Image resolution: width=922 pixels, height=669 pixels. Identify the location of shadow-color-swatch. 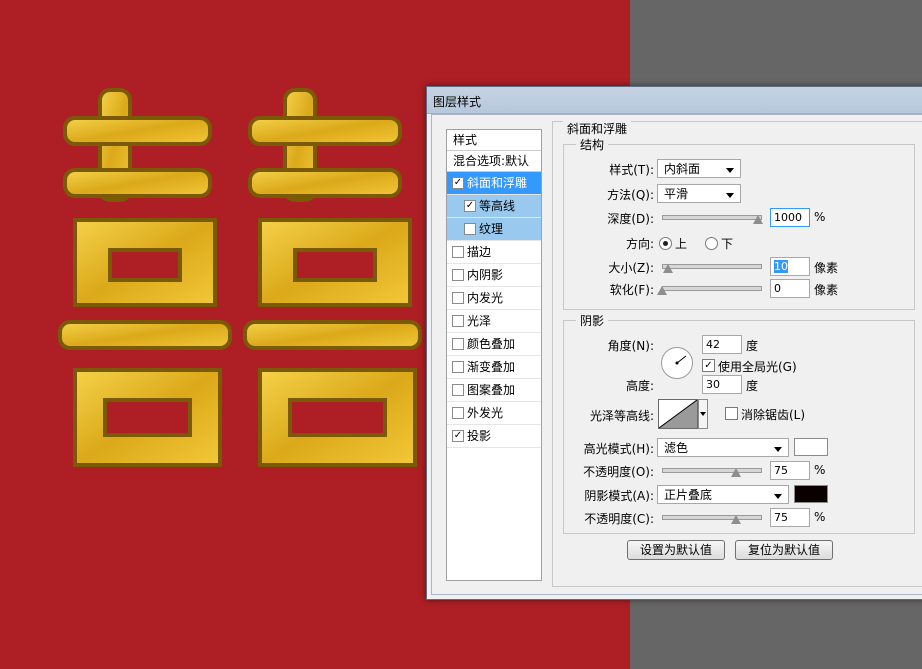
(811, 494).